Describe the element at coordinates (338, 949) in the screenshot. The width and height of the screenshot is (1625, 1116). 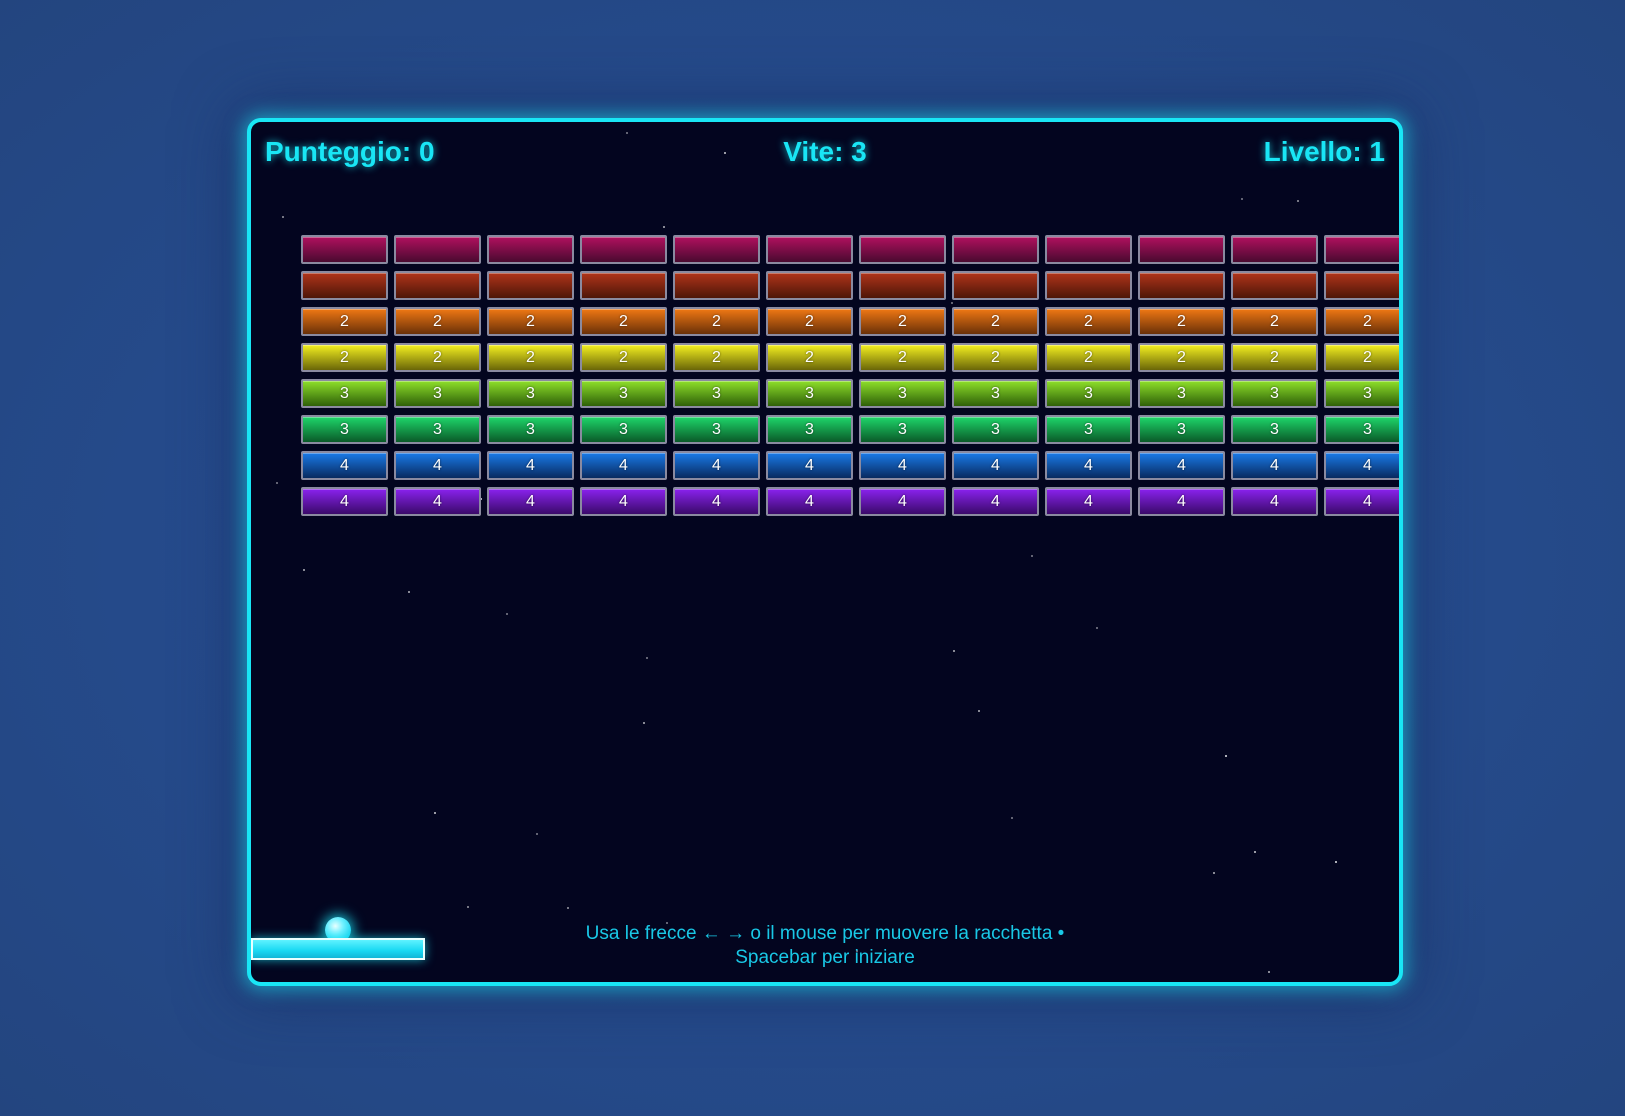
I see `paddle` at that location.